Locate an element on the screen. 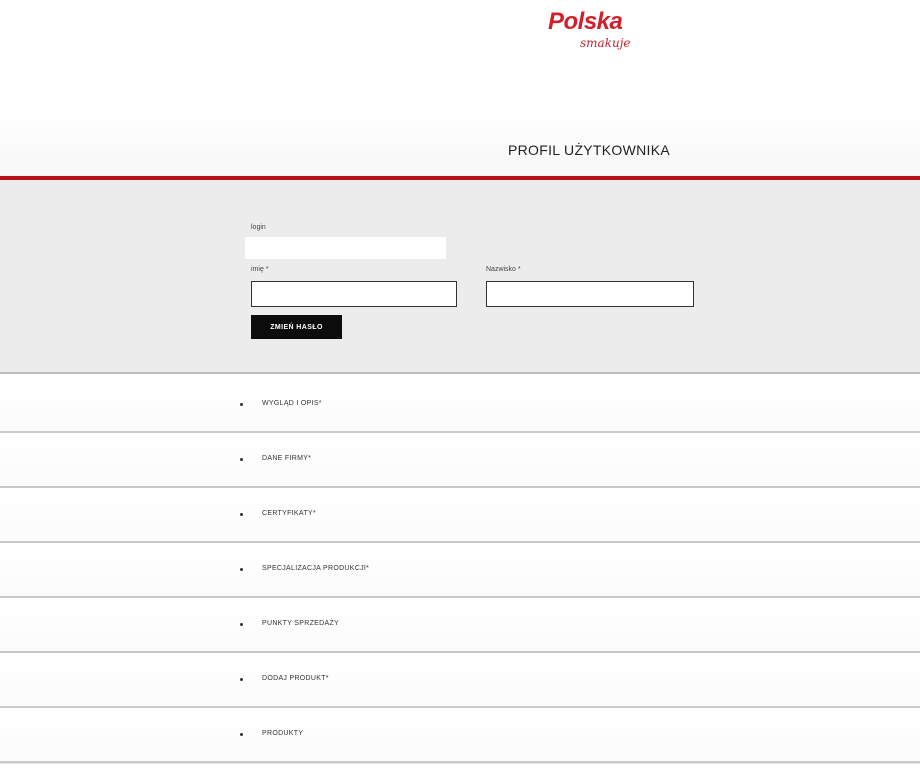 Image resolution: width=920 pixels, height=774 pixels. logo-wordmark: Polska is located at coordinates (585, 21).